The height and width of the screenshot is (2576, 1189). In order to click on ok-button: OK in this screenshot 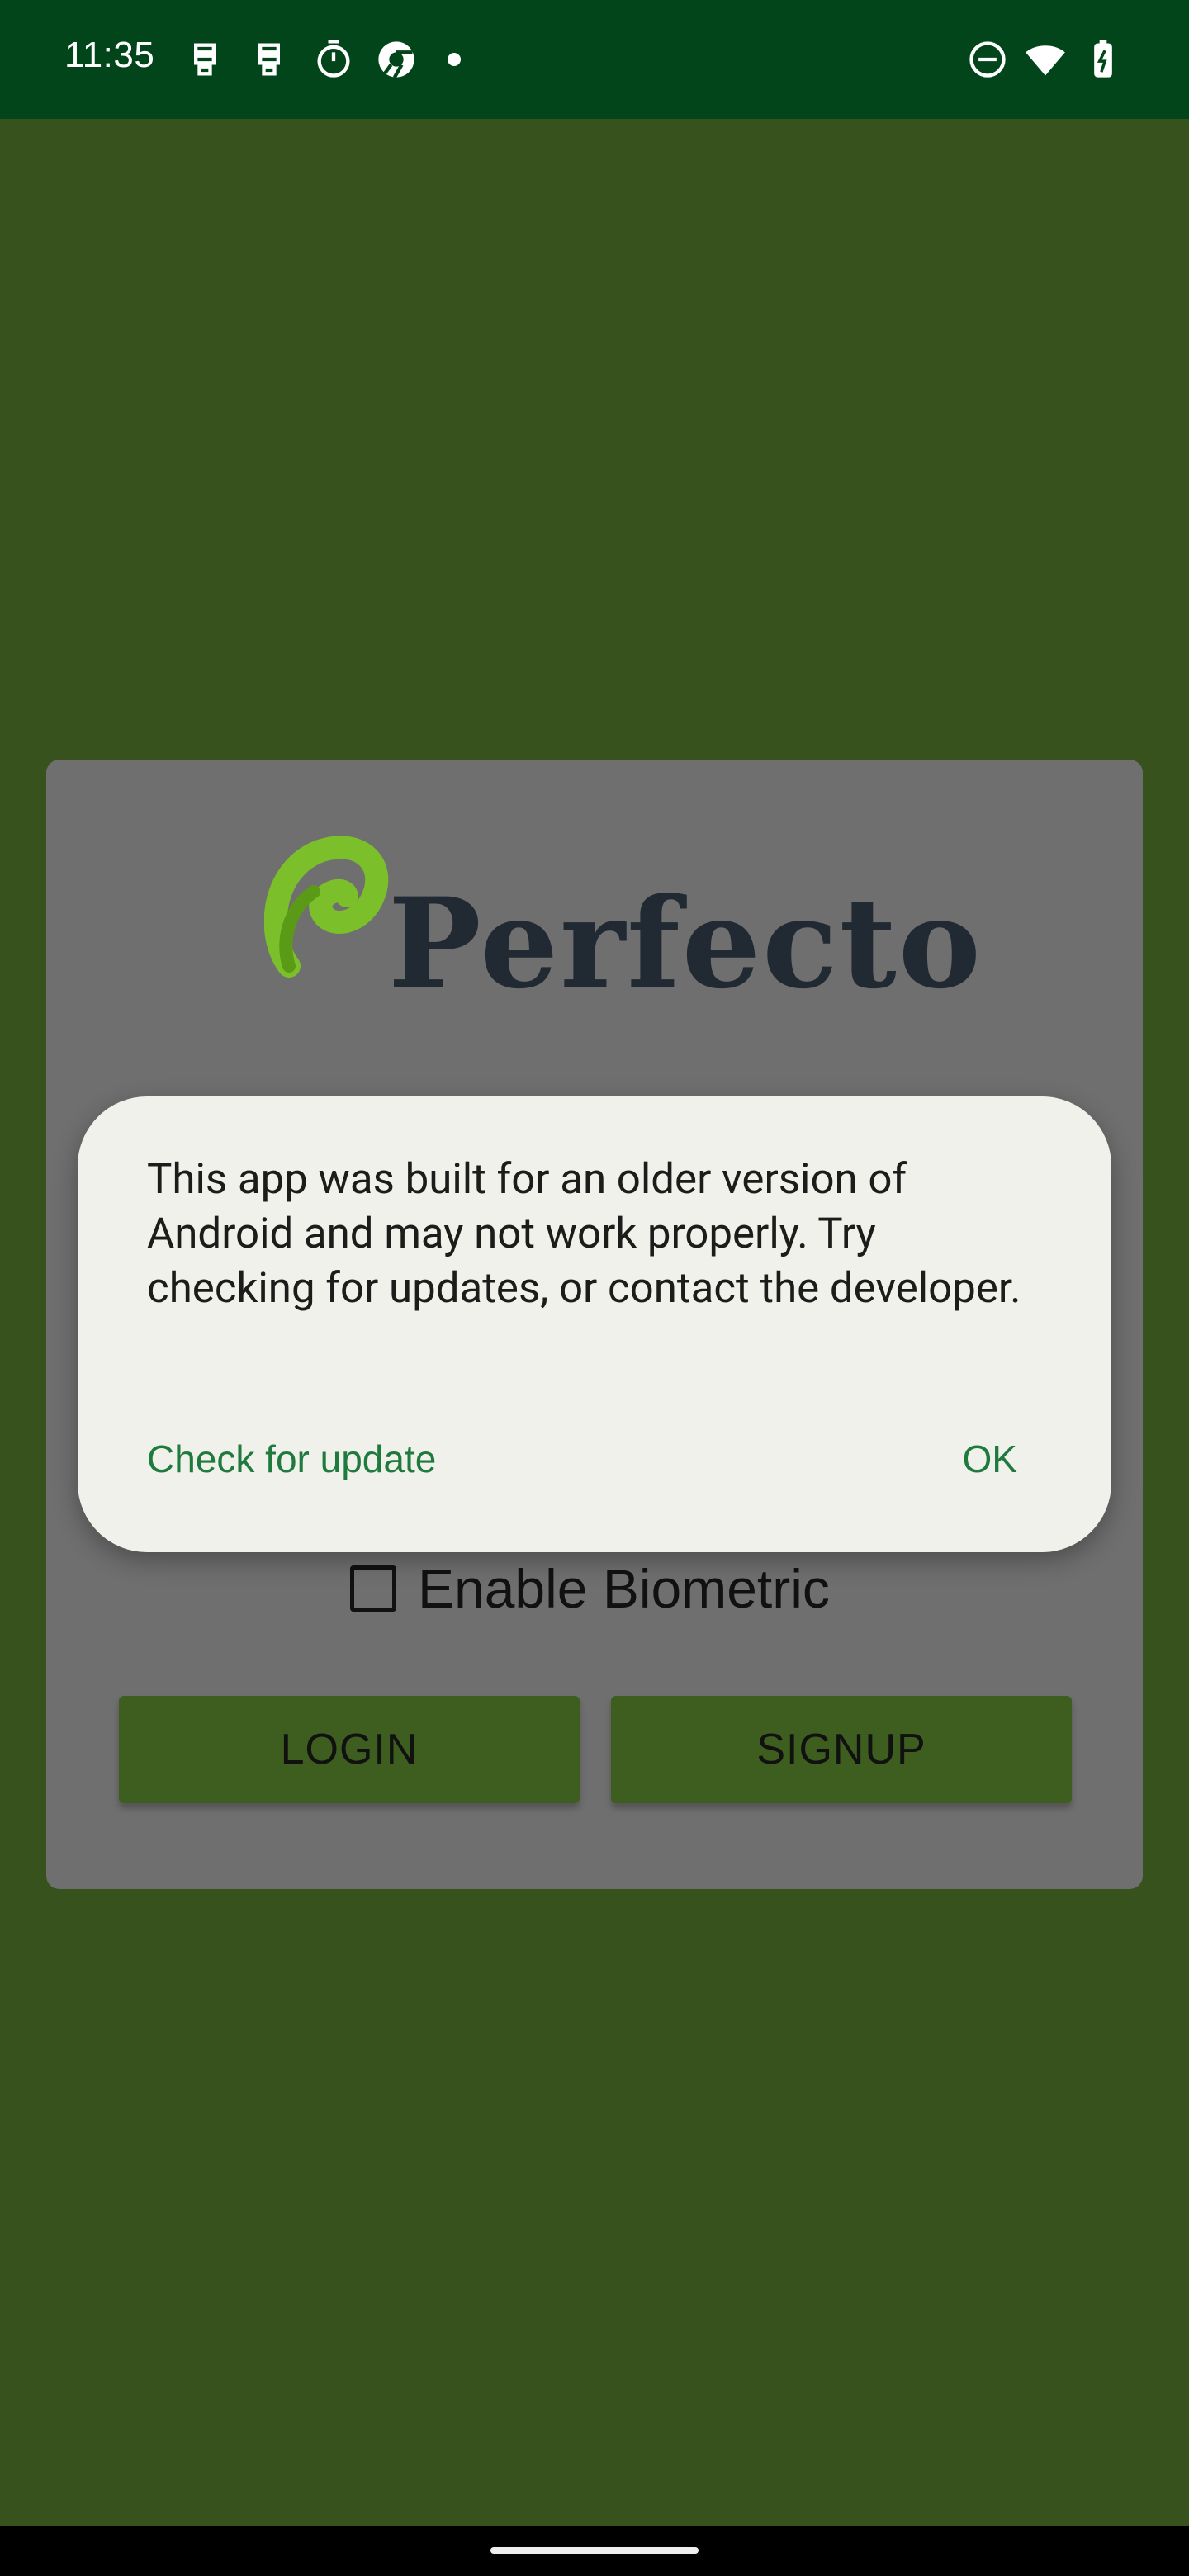, I will do `click(990, 1459)`.